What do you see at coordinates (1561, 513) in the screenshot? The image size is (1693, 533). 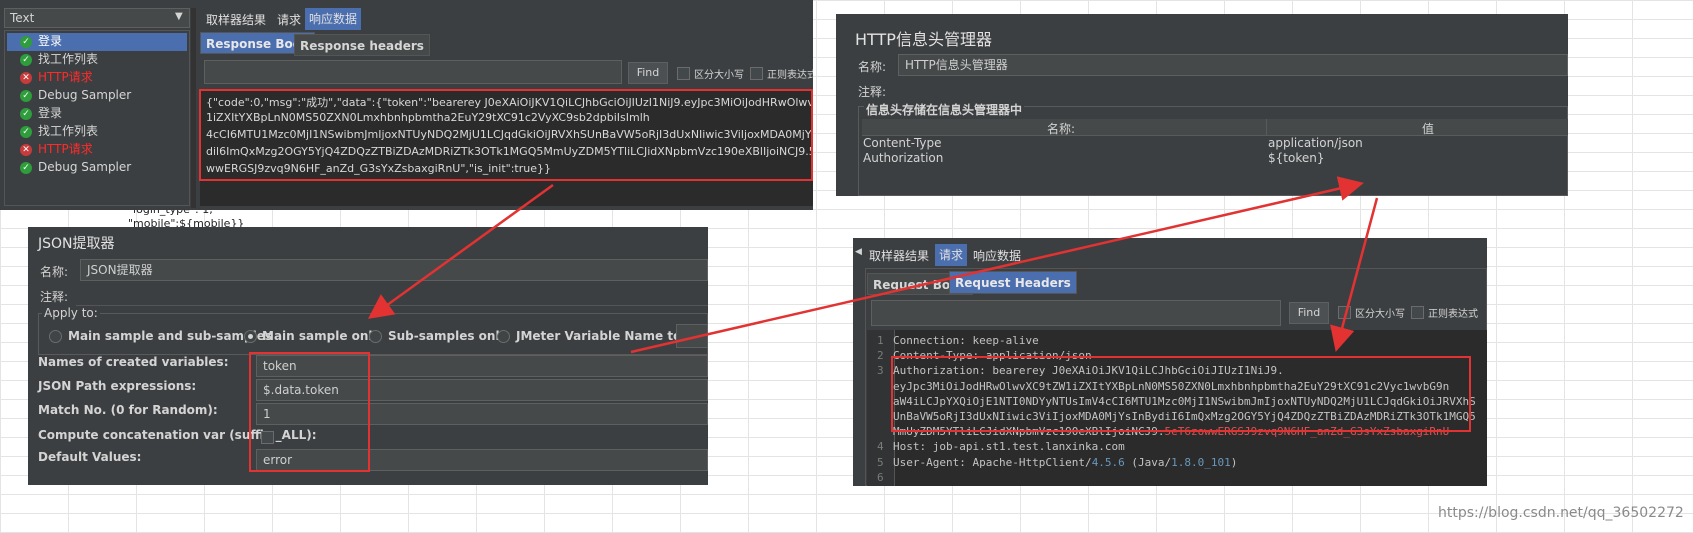 I see `watermark: https://blog.csdn.net/qq_36502272` at bounding box center [1561, 513].